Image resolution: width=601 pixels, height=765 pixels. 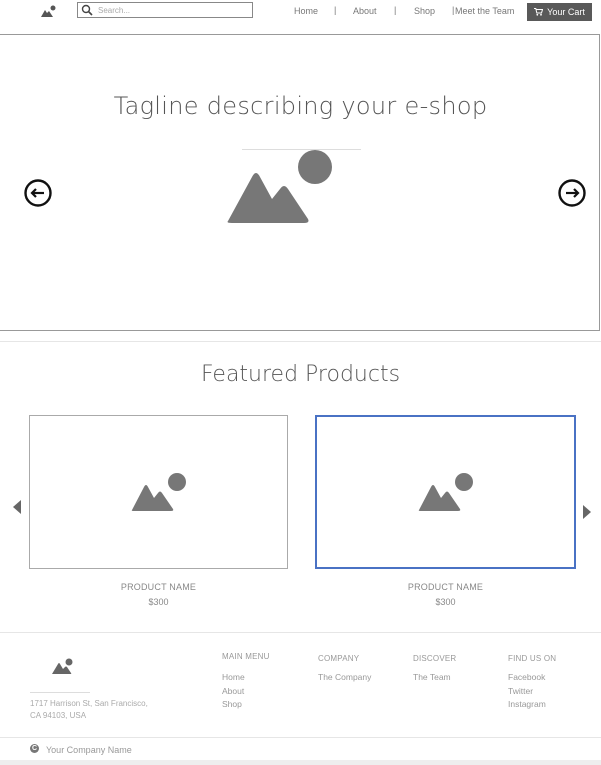 What do you see at coordinates (62, 666) in the screenshot?
I see `footer-logo-icon` at bounding box center [62, 666].